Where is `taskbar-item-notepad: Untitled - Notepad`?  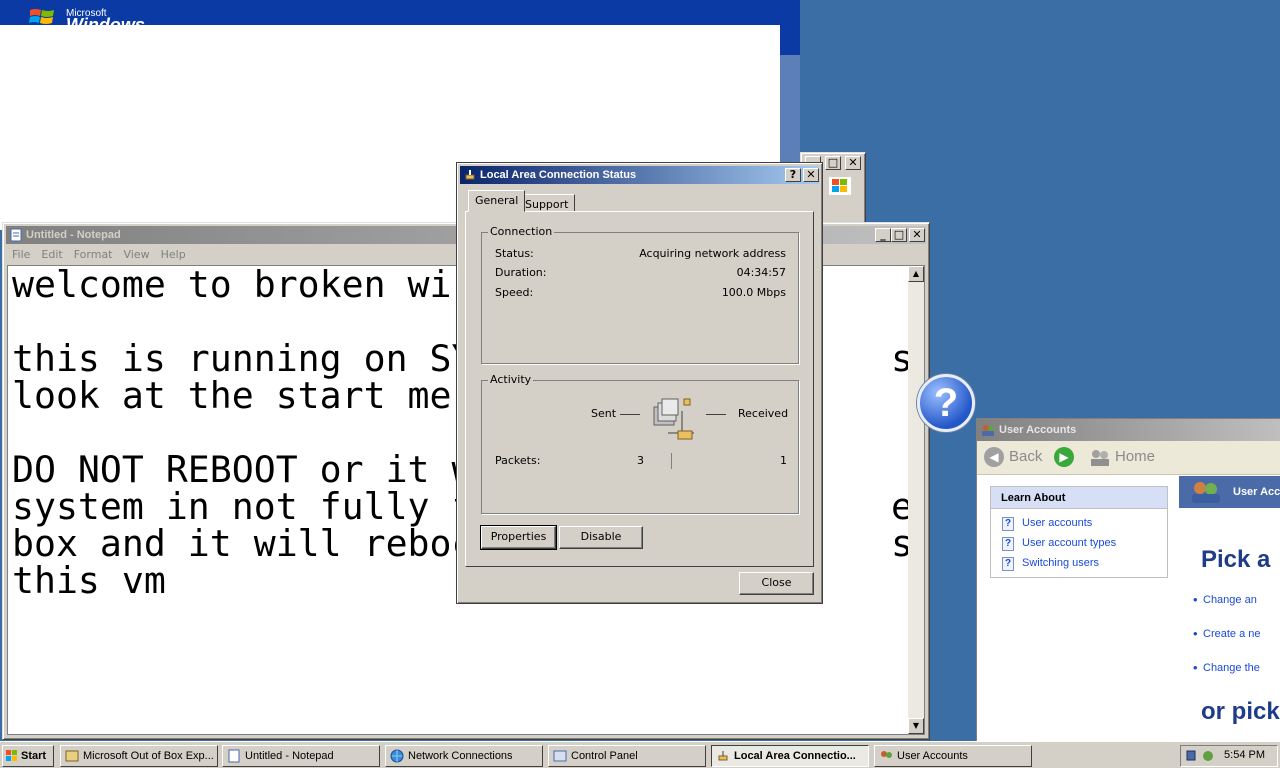 taskbar-item-notepad: Untitled - Notepad is located at coordinates (301, 756).